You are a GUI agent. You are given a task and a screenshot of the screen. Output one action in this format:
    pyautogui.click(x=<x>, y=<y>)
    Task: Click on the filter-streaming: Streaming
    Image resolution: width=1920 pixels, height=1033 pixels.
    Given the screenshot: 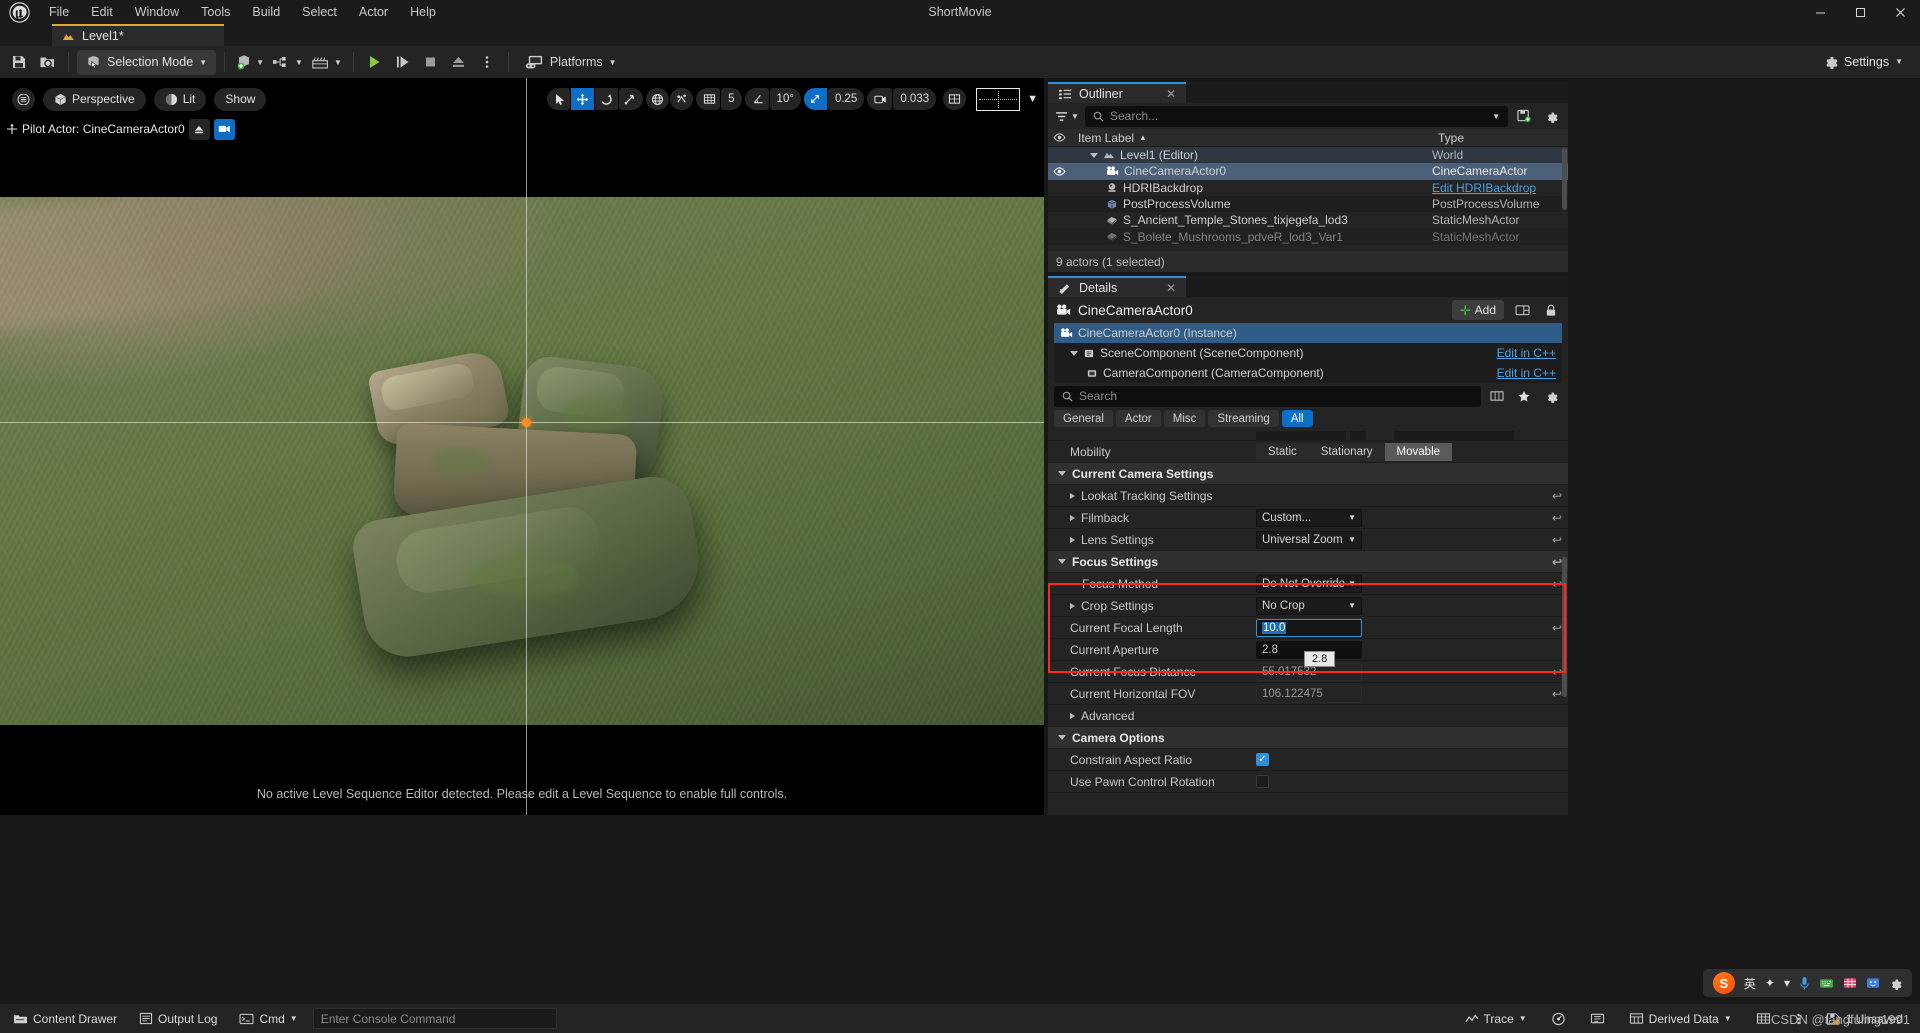 What is the action you would take?
    pyautogui.click(x=1243, y=418)
    